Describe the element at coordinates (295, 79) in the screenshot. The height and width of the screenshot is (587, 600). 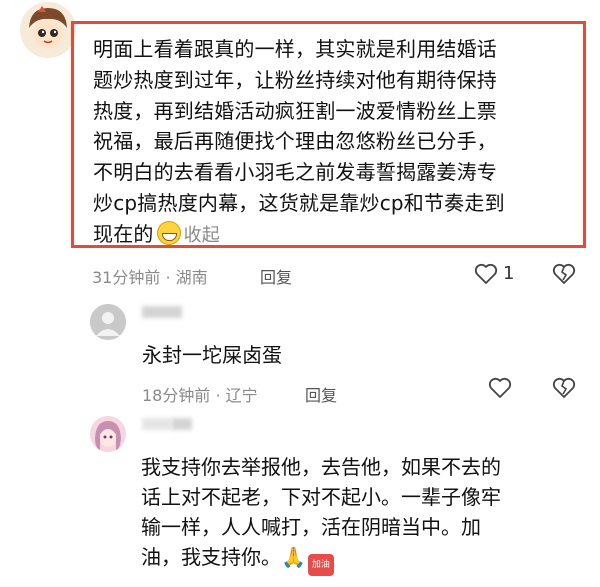
I see `comment-line: 题炒热度到过年，让粉丝持续对他有期待保持` at that location.